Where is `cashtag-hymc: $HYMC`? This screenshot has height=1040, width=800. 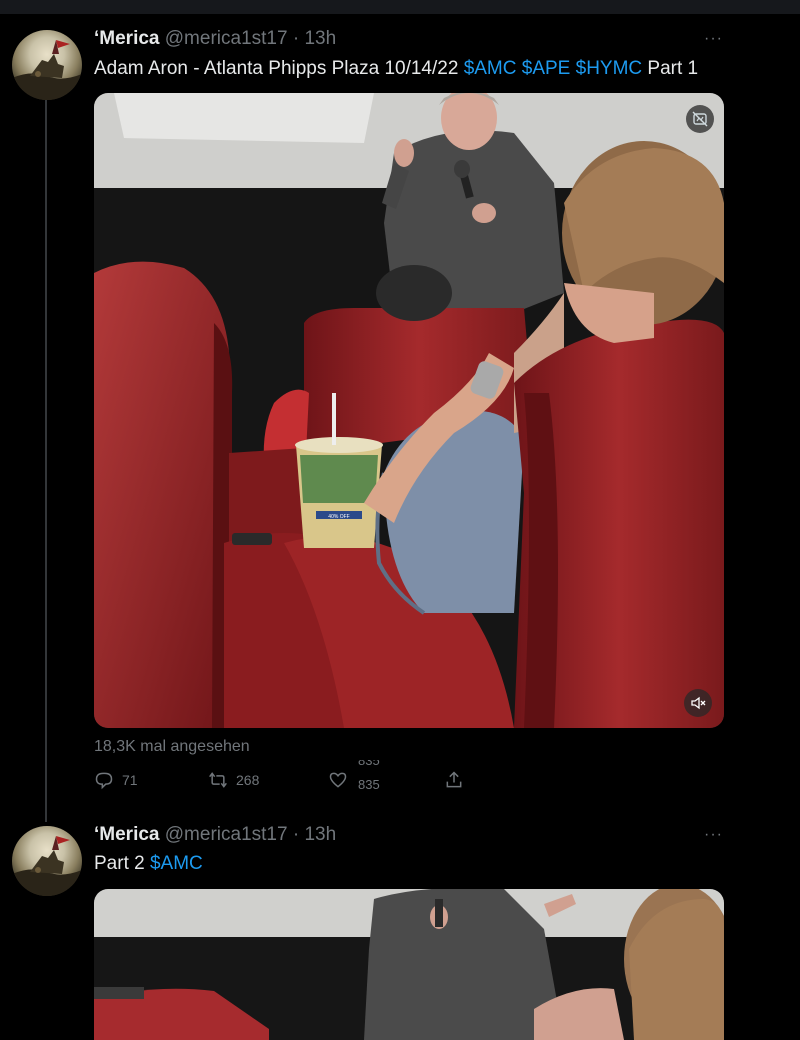
cashtag-hymc: $HYMC is located at coordinates (609, 68).